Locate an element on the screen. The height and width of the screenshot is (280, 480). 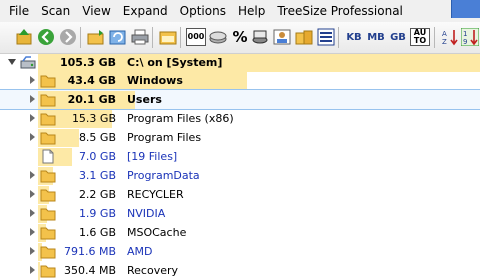
print-icon is located at coordinates (140, 37).